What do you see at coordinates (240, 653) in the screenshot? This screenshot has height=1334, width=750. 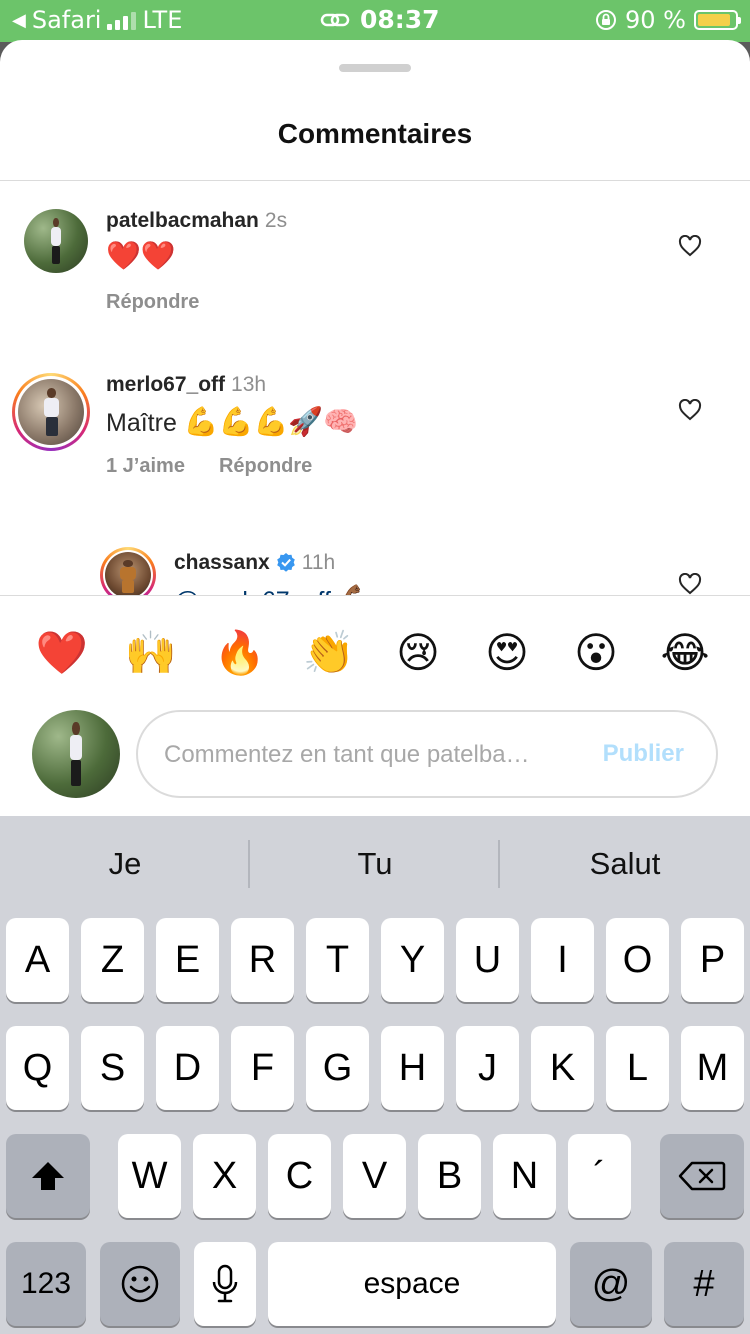 I see `reaction-fire: 🔥` at bounding box center [240, 653].